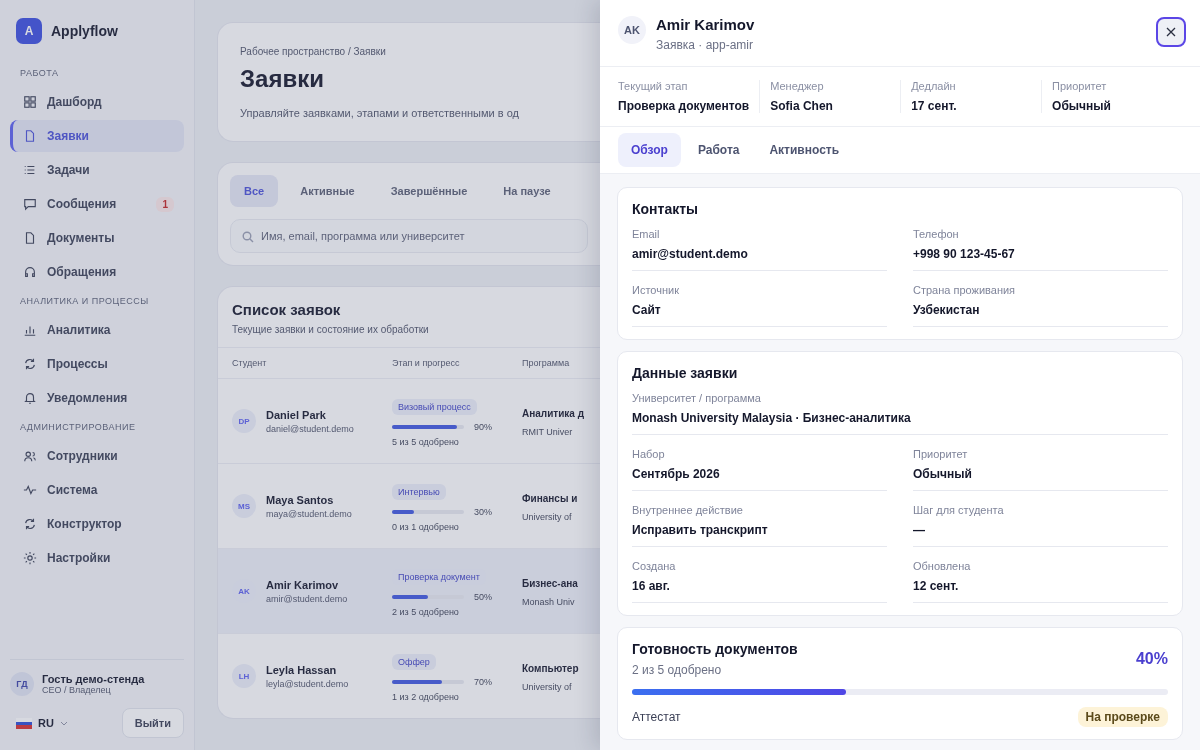 The image size is (1200, 750). I want to click on field-value: 16 авг., so click(651, 586).